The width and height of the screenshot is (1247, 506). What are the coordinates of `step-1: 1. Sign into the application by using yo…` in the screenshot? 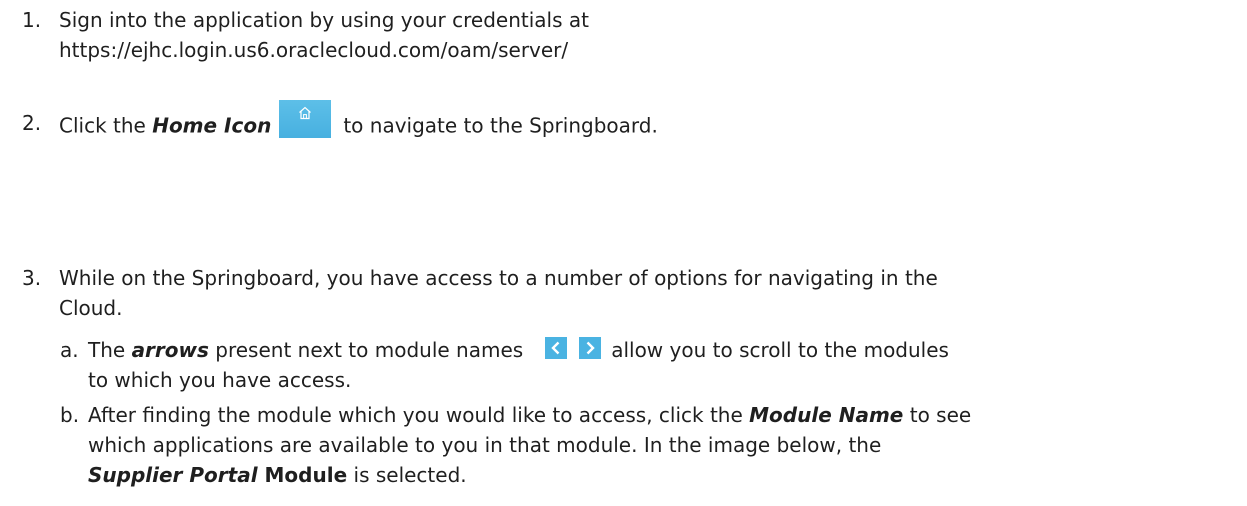 It's located at (305, 35).